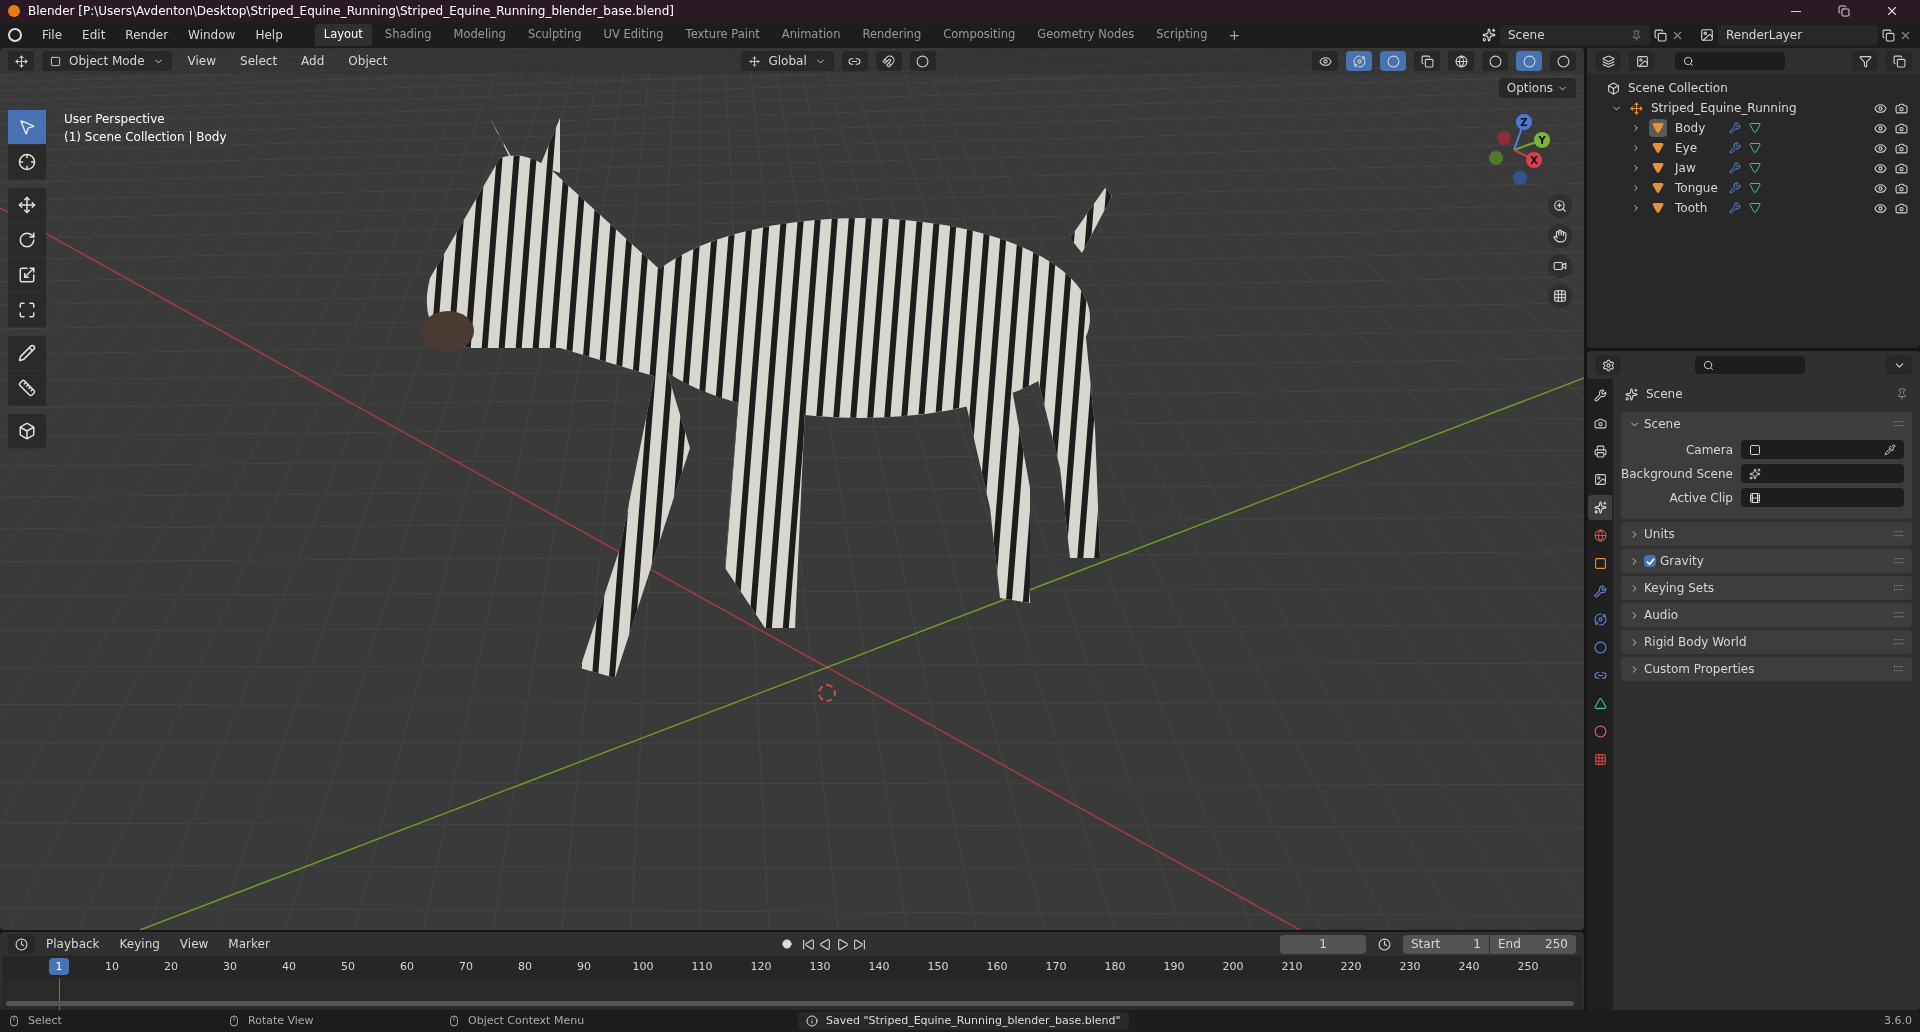  I want to click on workspace-tab: Geometry Nodes, so click(1086, 35).